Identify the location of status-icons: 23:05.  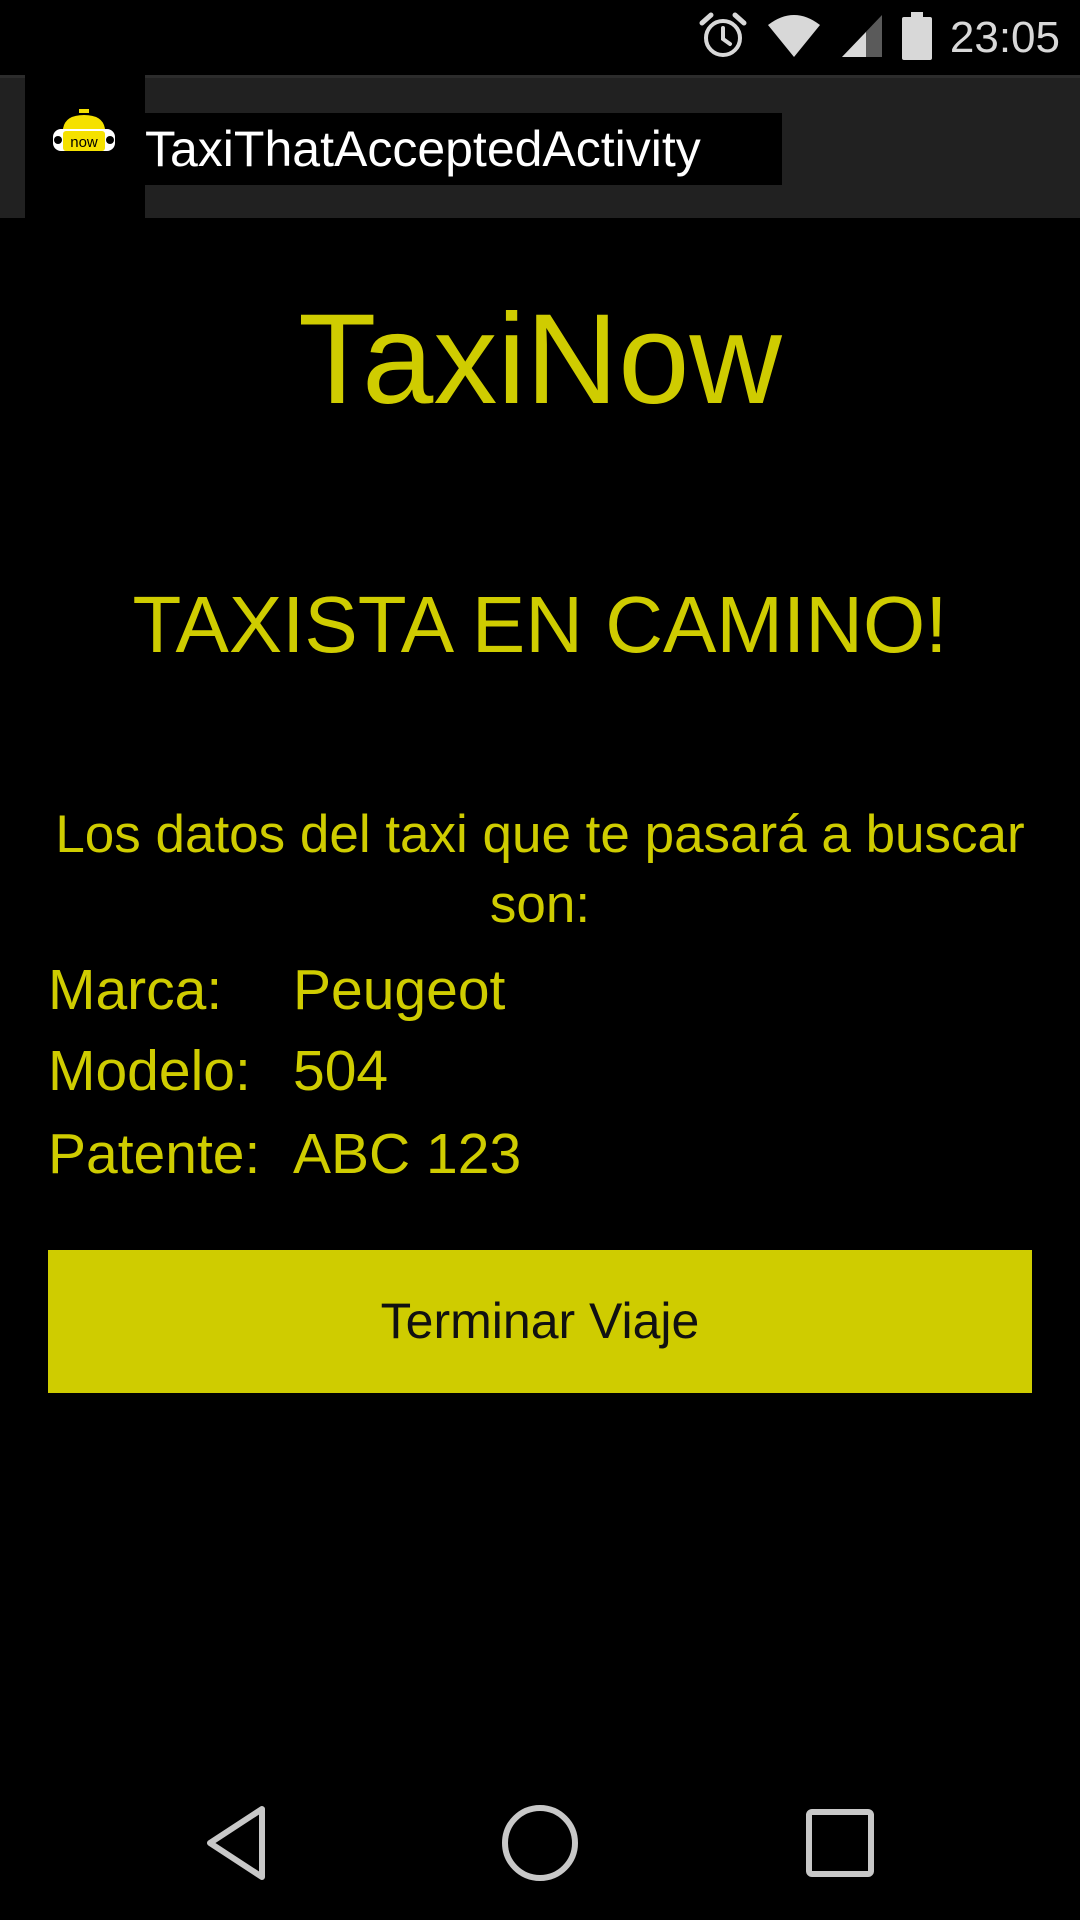
(879, 38).